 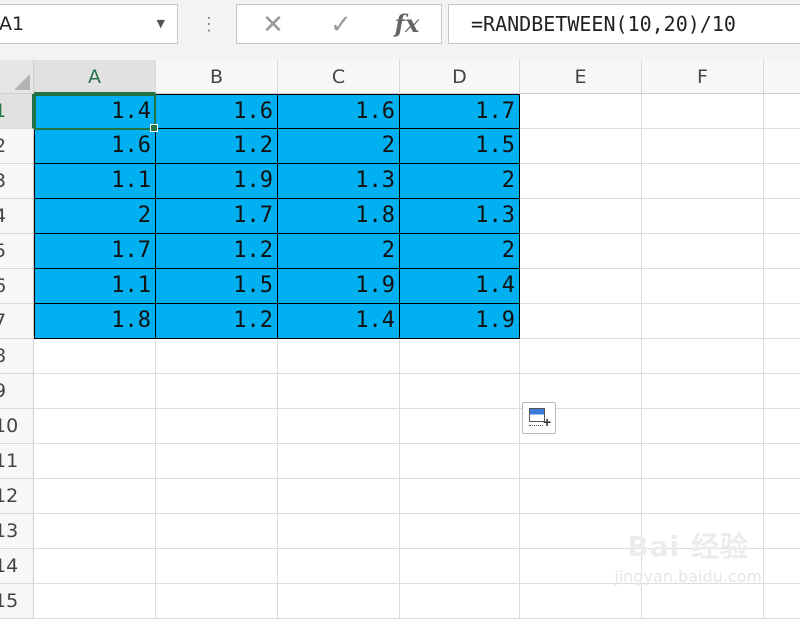 I want to click on cell-d5: 2, so click(x=460, y=251).